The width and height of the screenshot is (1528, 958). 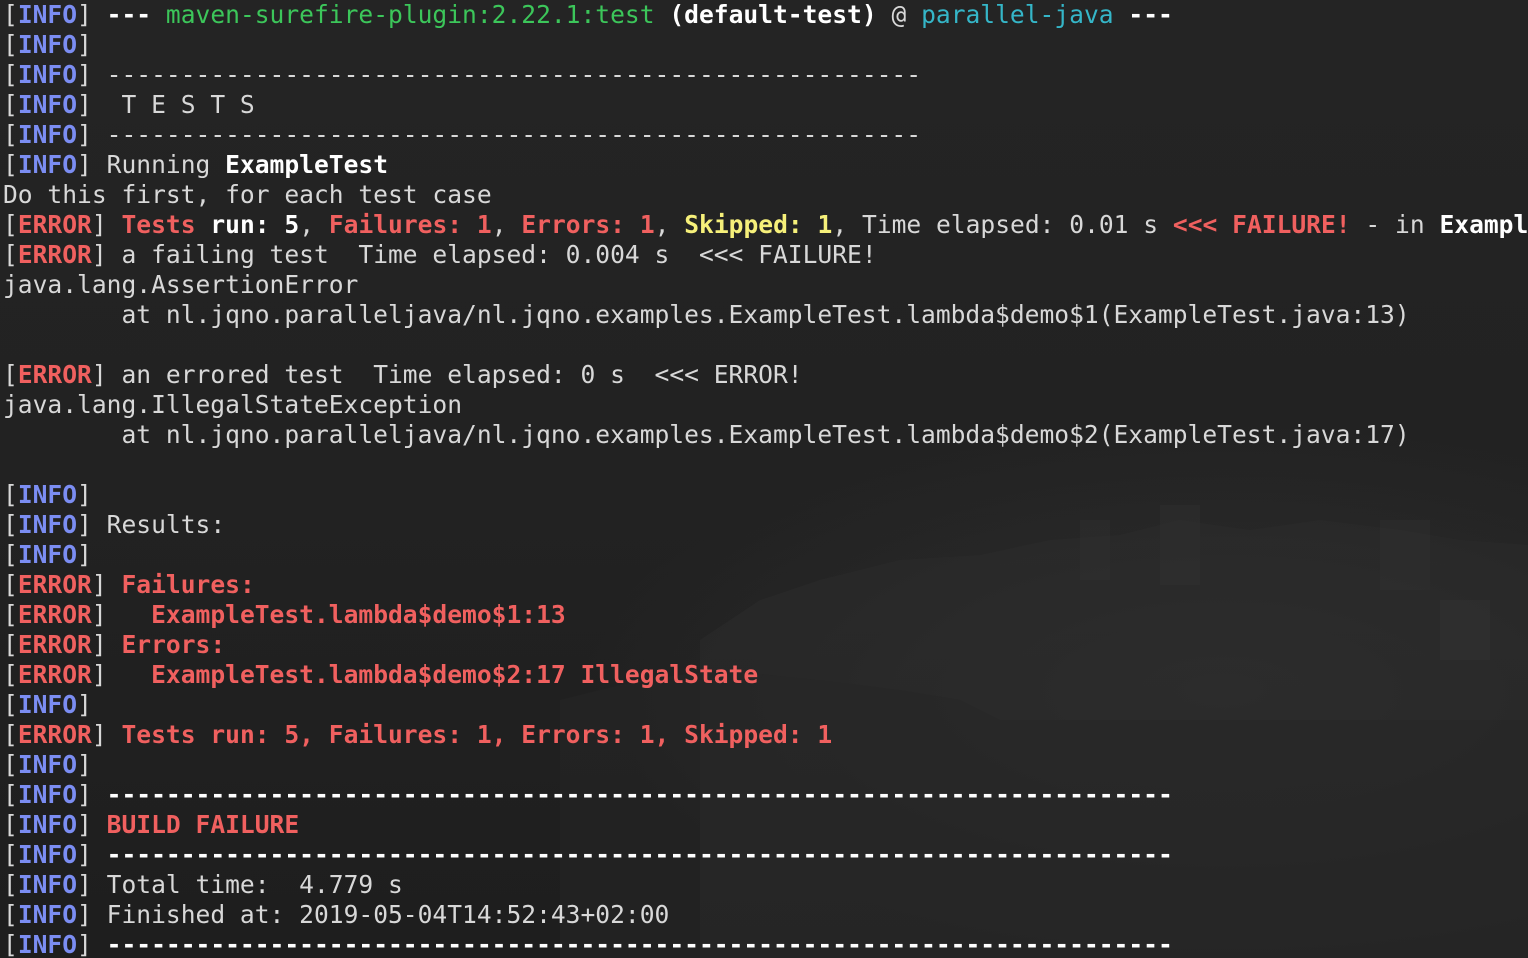 What do you see at coordinates (292, 224) in the screenshot?
I see `tests-run-count: 5` at bounding box center [292, 224].